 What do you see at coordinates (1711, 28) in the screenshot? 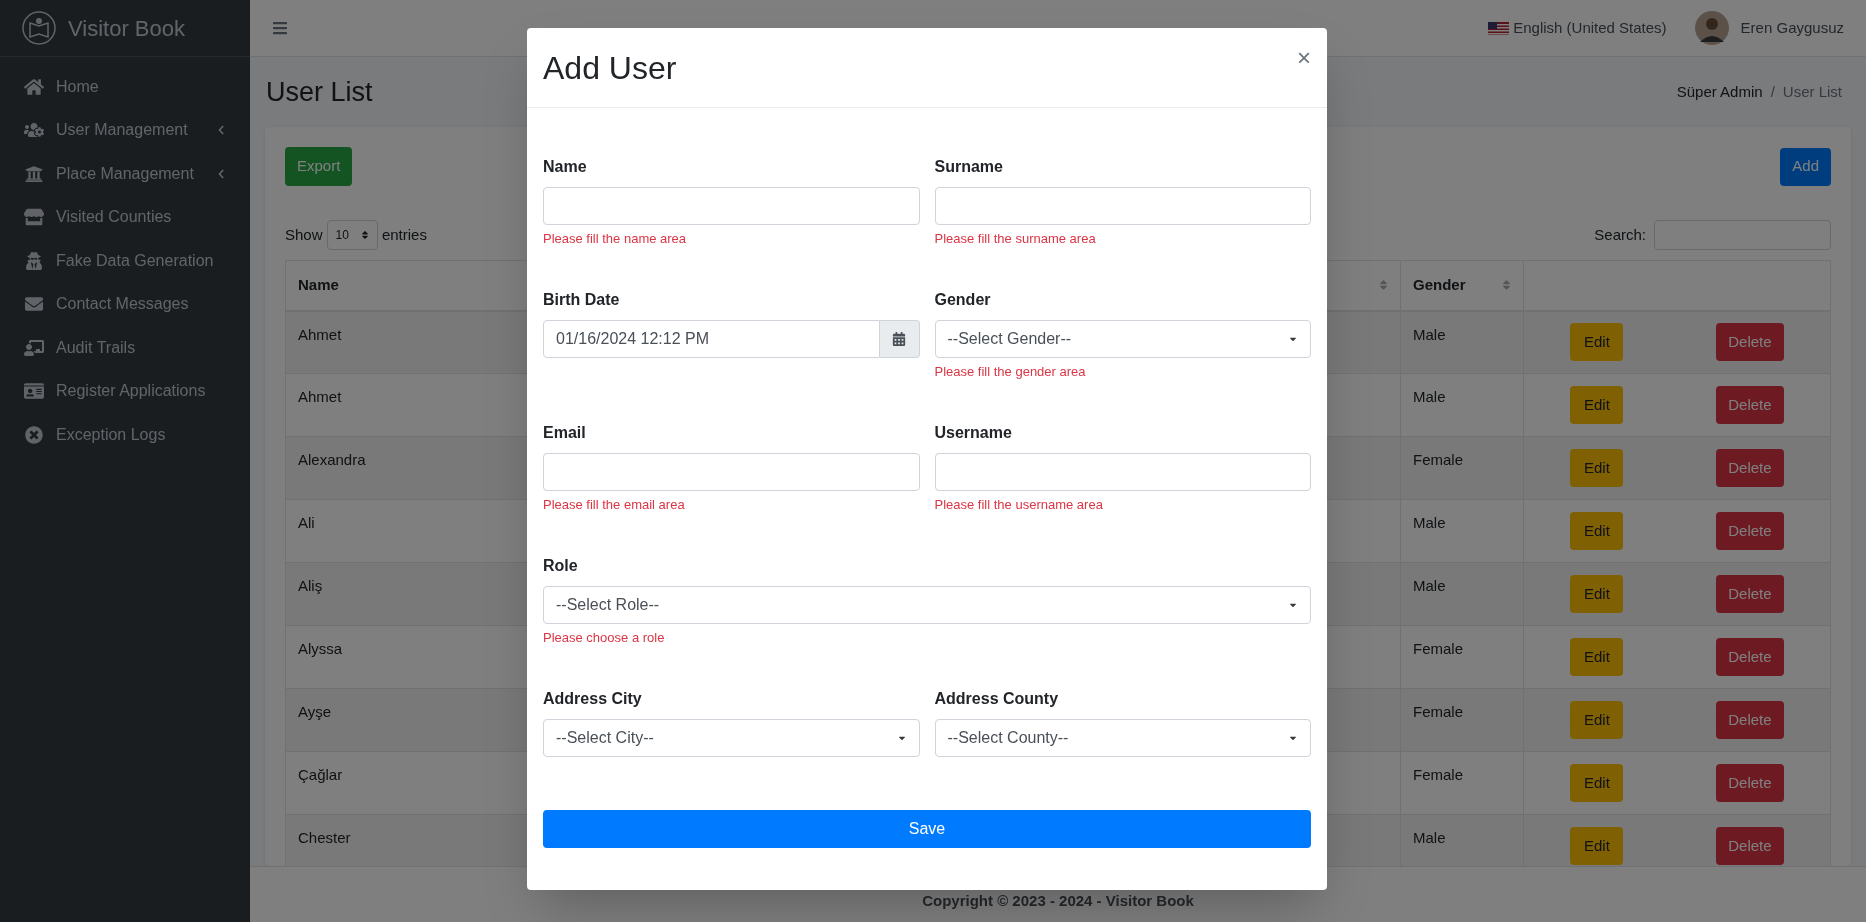
I see `avatar` at bounding box center [1711, 28].